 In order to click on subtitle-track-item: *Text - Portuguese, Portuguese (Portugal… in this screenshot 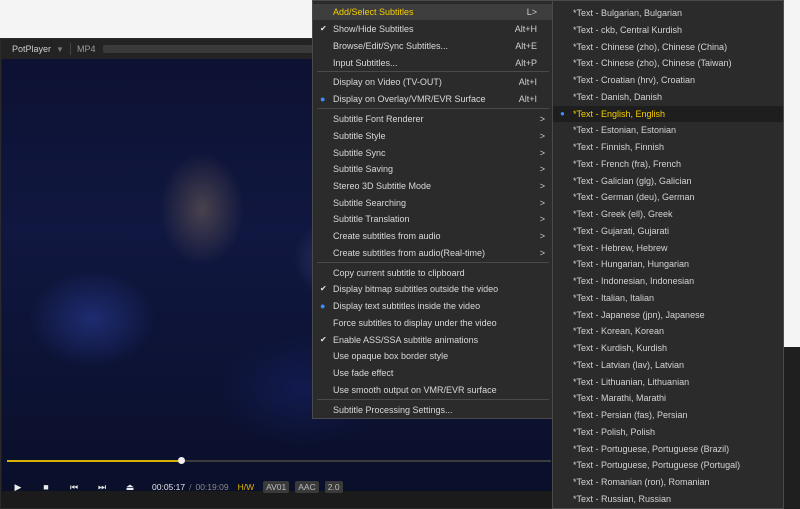, I will do `click(668, 465)`.